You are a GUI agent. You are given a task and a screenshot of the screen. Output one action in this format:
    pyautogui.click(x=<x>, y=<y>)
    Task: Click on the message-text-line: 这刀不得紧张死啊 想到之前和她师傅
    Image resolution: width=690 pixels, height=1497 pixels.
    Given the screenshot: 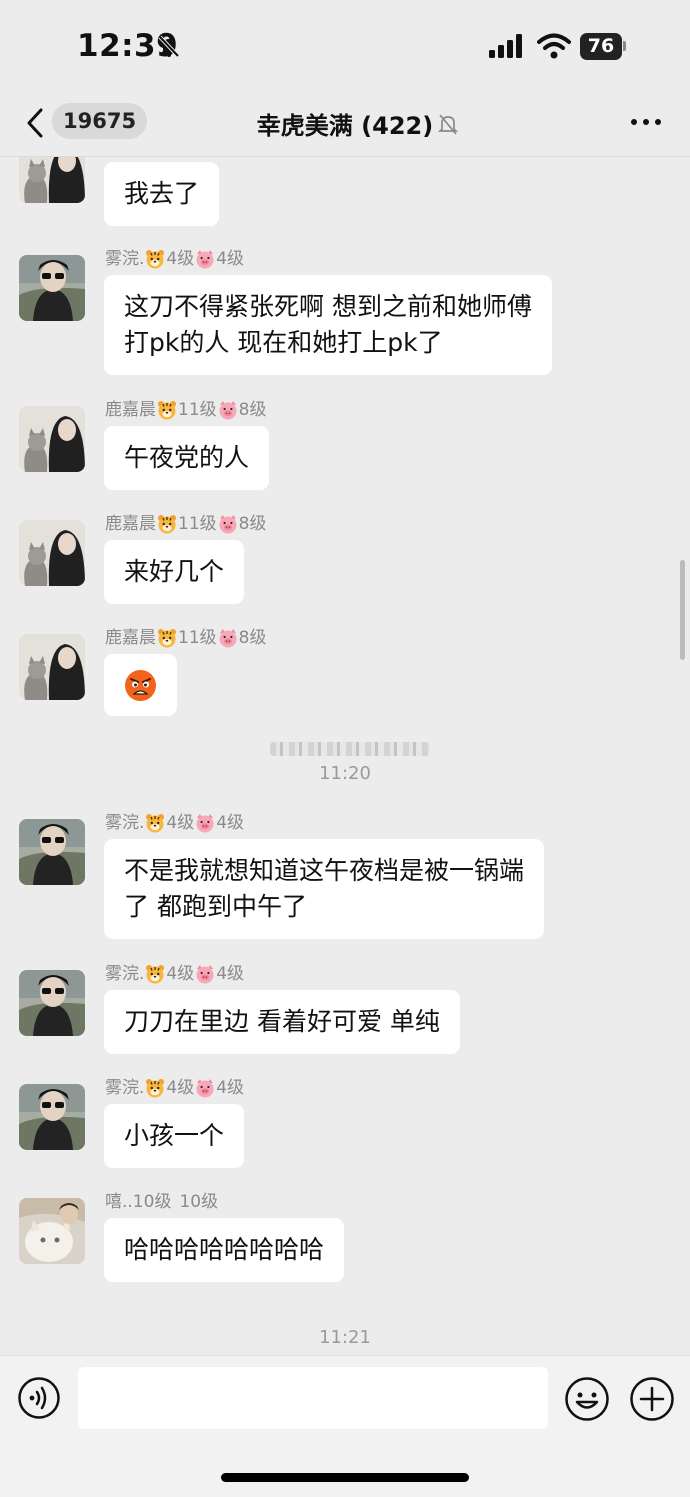 What is the action you would take?
    pyautogui.click(x=328, y=306)
    